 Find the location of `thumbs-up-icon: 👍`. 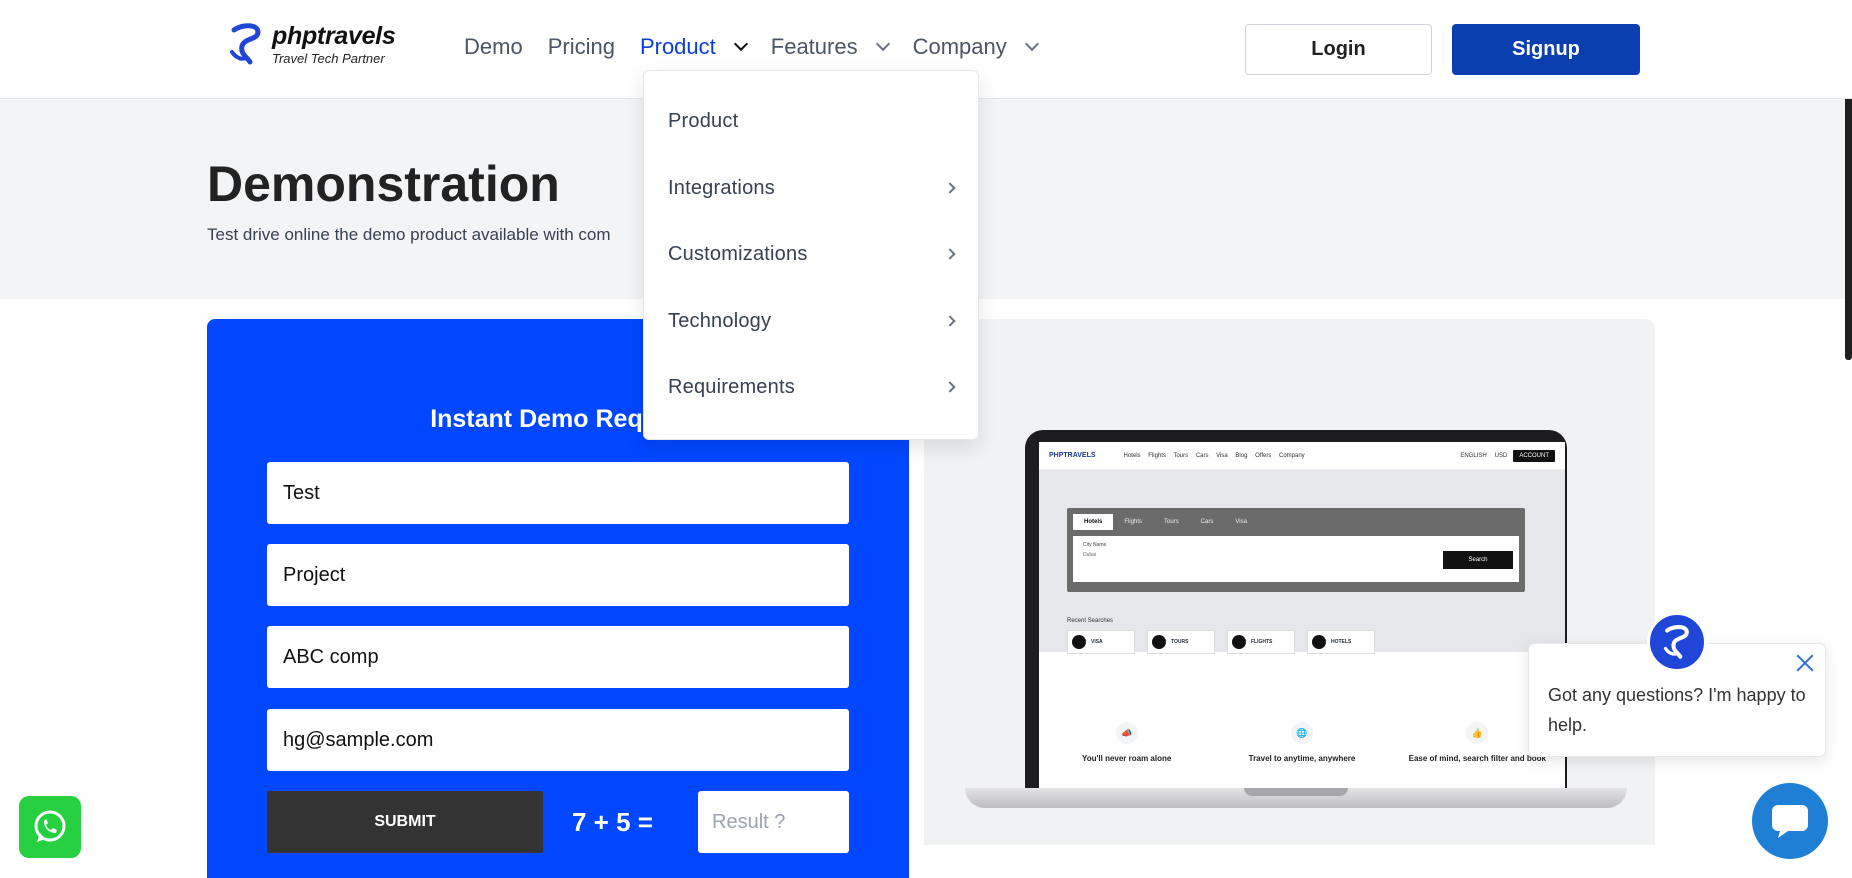

thumbs-up-icon: 👍 is located at coordinates (1477, 733).